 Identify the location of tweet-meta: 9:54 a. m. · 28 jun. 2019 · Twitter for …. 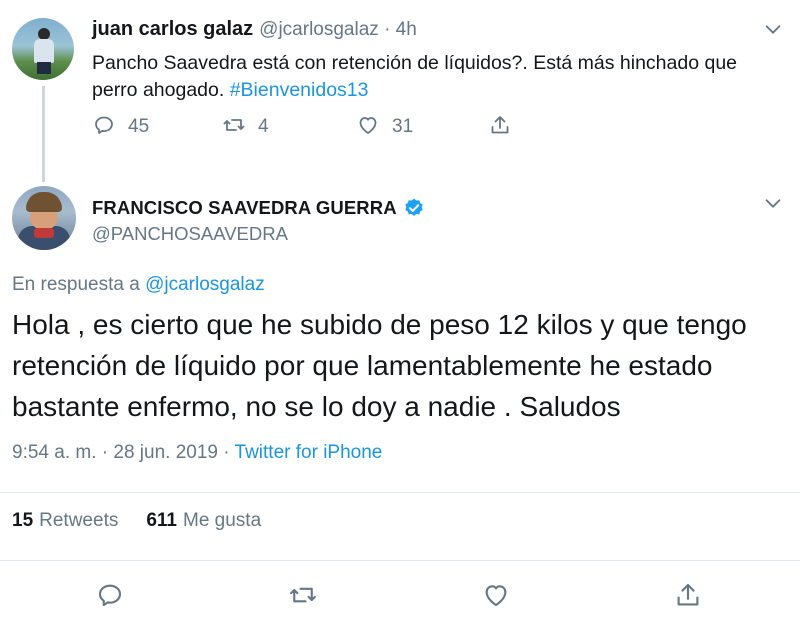
(197, 453).